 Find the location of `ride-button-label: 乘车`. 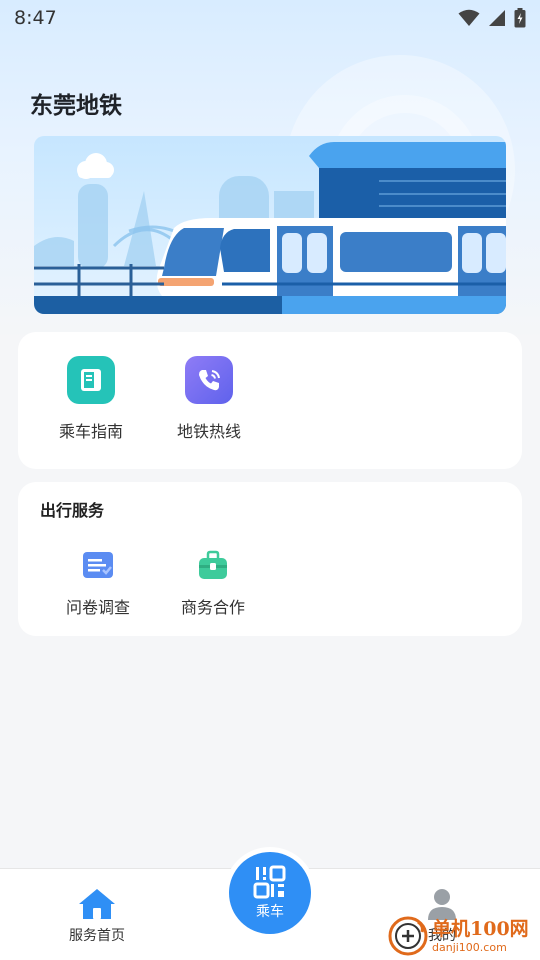

ride-button-label: 乘车 is located at coordinates (270, 912).